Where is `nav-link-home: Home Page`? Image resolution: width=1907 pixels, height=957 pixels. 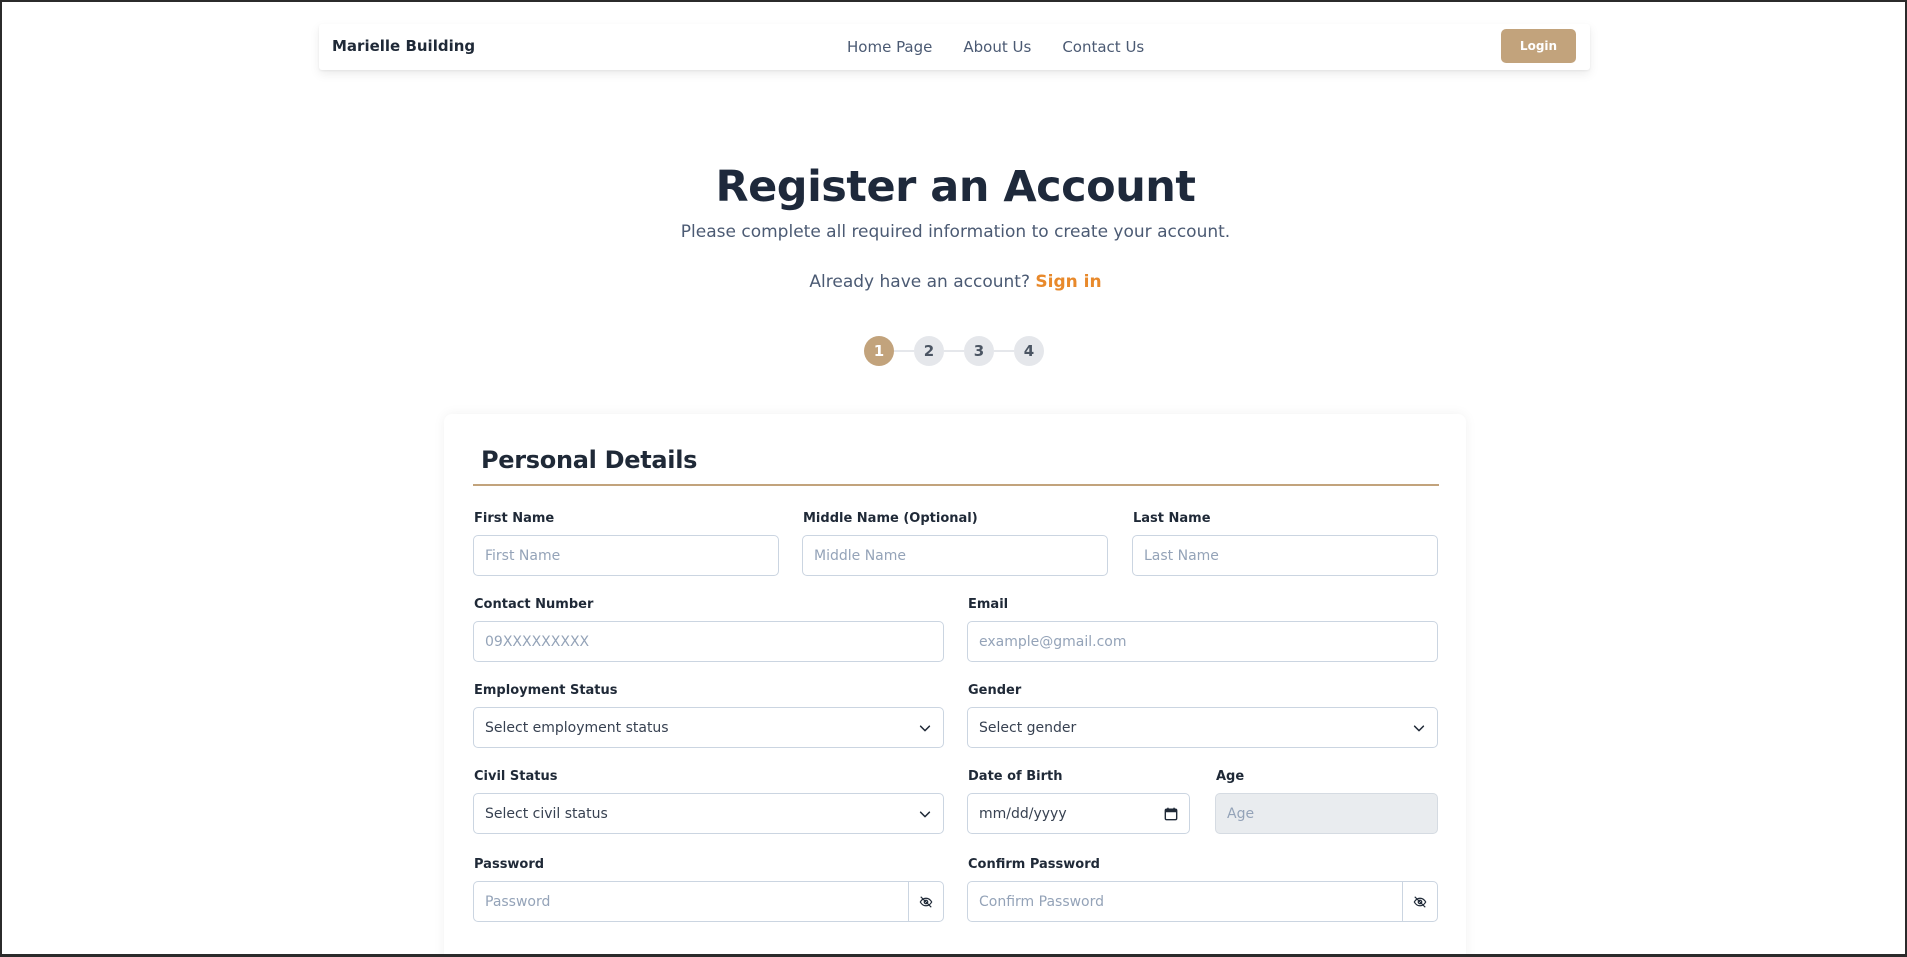 nav-link-home: Home Page is located at coordinates (889, 47).